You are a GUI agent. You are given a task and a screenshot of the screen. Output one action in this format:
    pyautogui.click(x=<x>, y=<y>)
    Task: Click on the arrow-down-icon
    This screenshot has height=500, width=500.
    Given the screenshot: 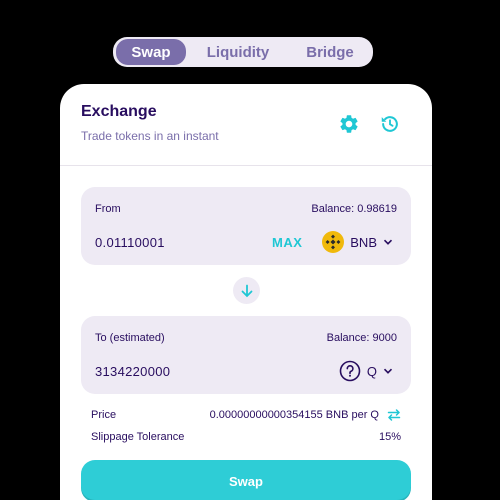 What is the action you would take?
    pyautogui.click(x=246, y=290)
    